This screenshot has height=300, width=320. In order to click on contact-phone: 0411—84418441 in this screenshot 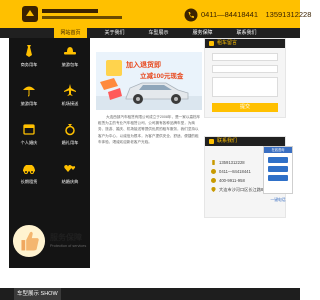, I will do `click(235, 171)`.